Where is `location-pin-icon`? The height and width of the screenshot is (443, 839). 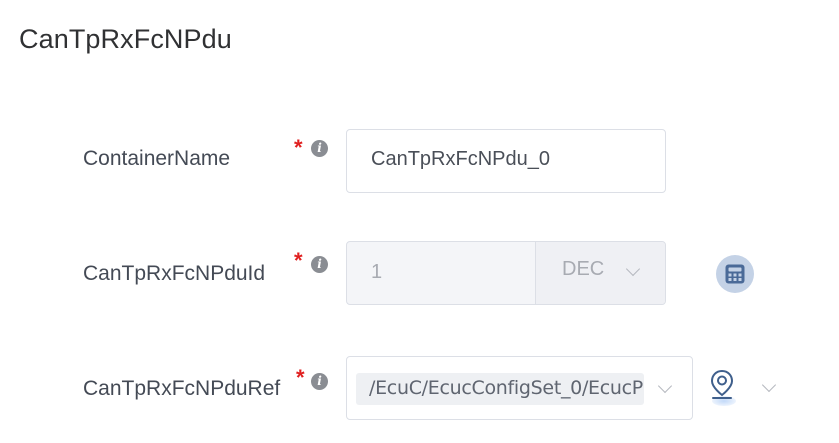 location-pin-icon is located at coordinates (722, 384).